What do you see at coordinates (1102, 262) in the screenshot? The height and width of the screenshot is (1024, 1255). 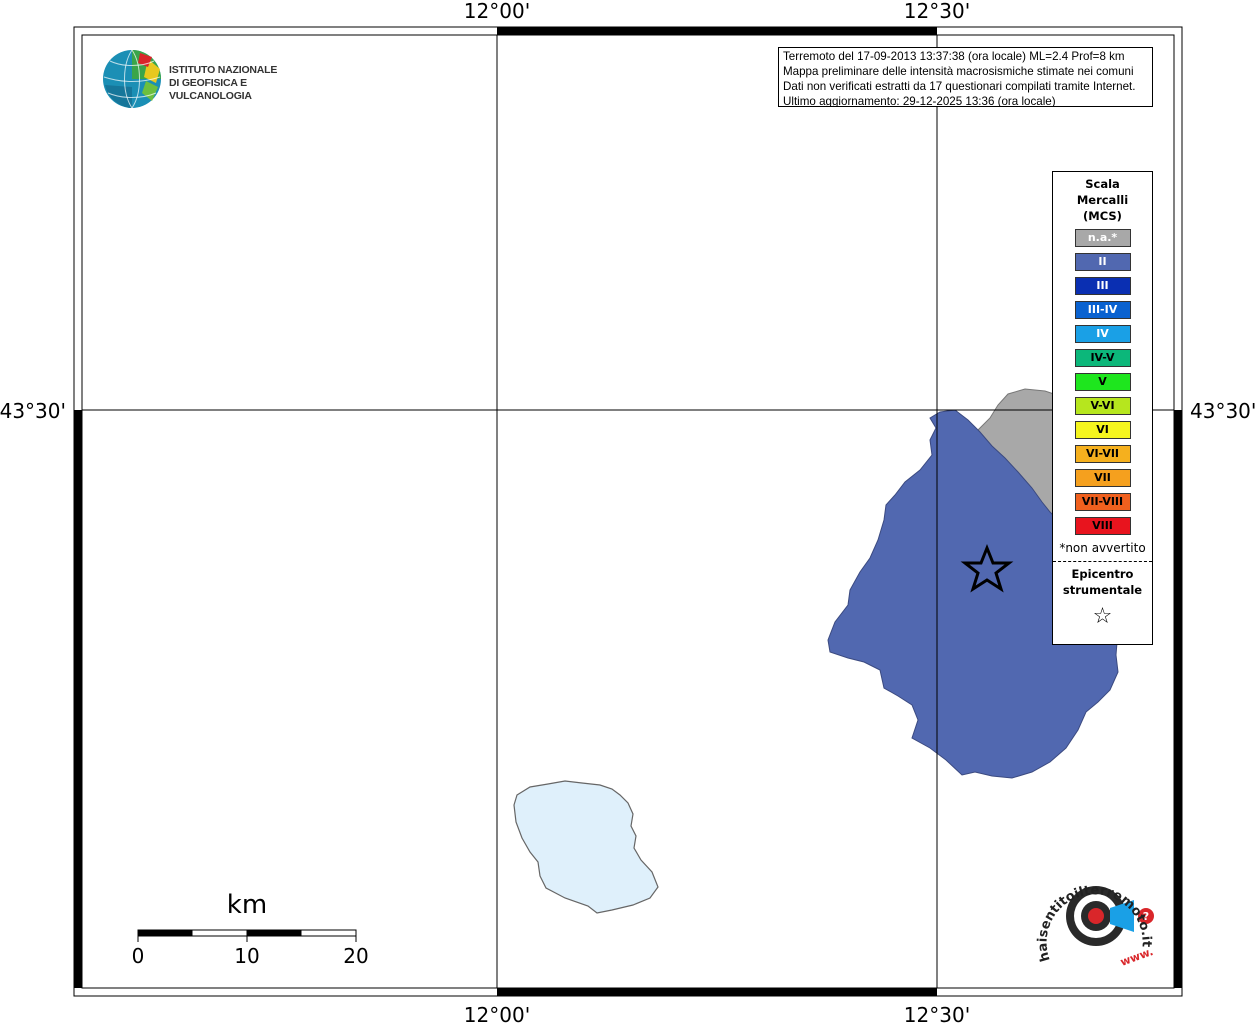 I see `legend-swatch: II` at bounding box center [1102, 262].